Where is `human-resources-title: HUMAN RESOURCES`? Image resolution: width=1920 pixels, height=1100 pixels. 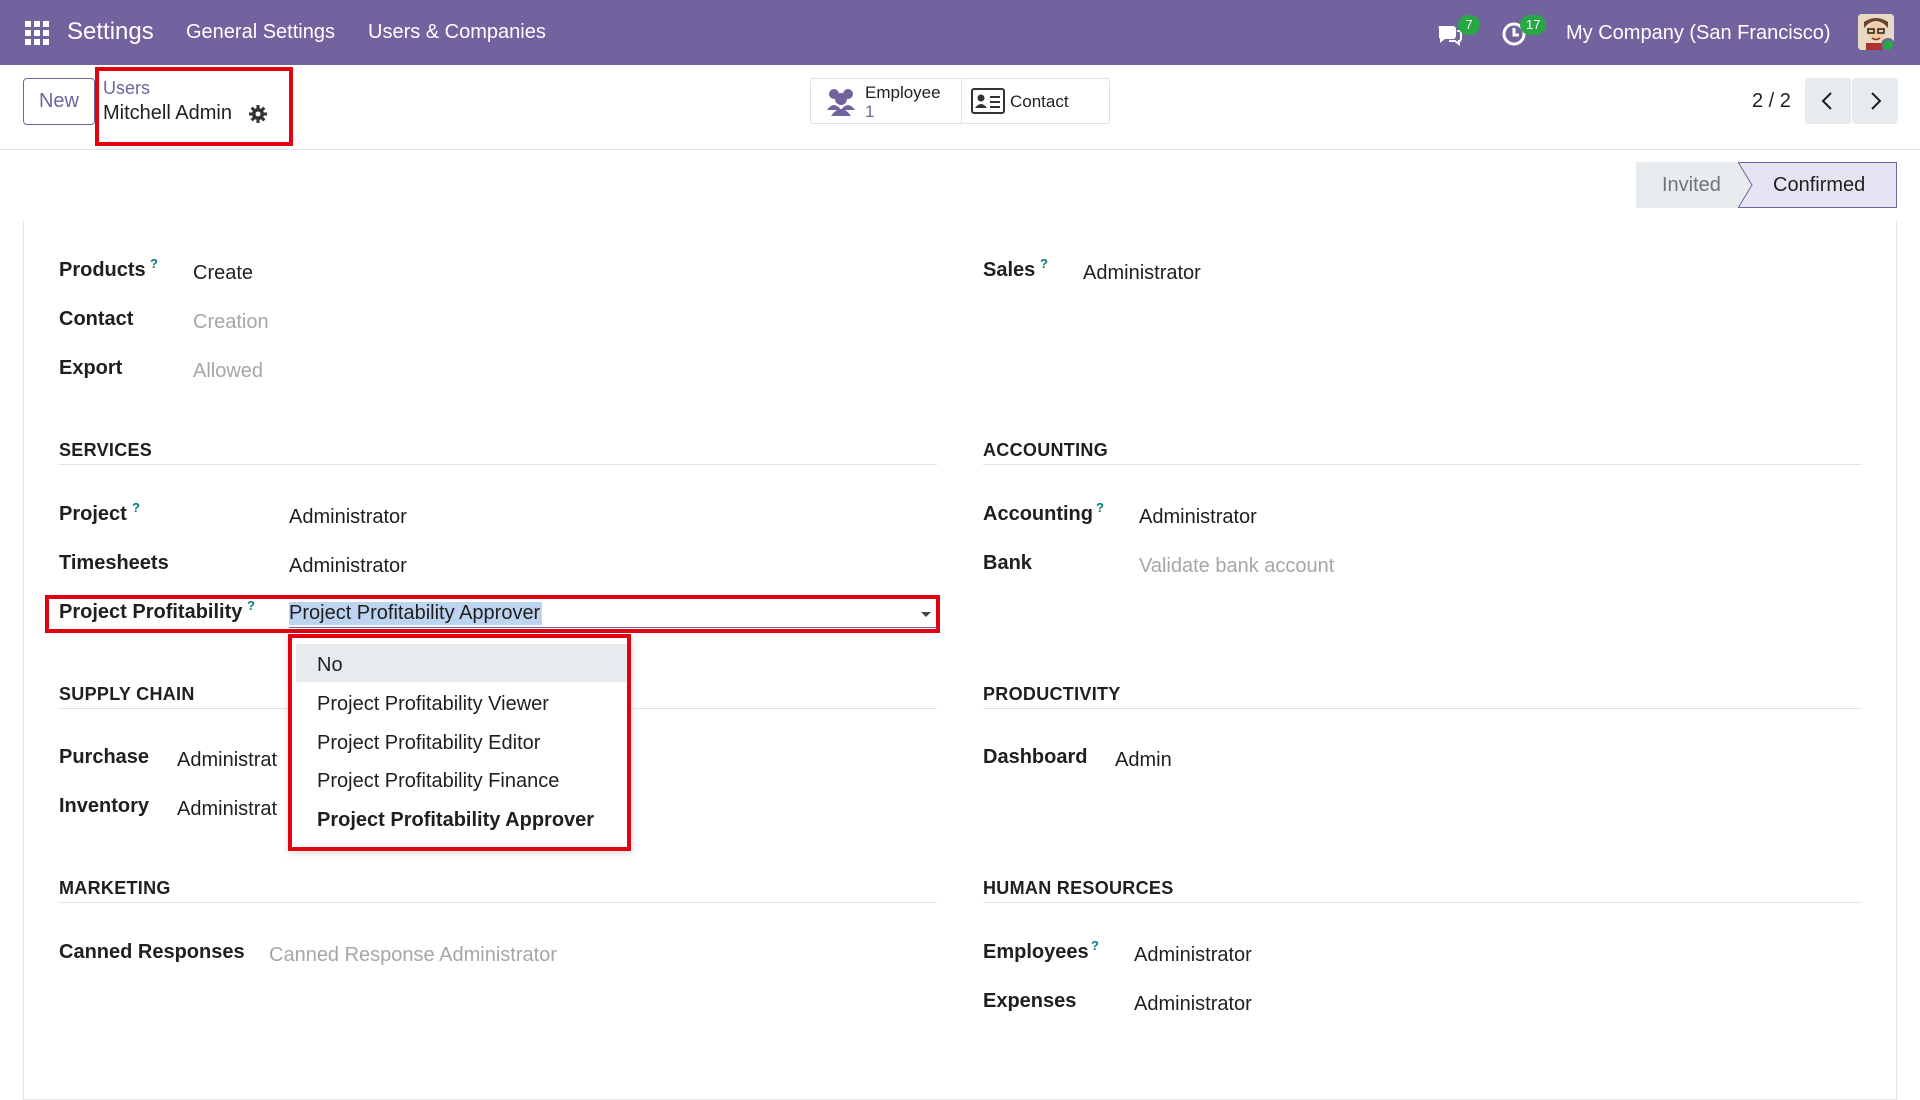
human-resources-title: HUMAN RESOURCES is located at coordinates (1078, 888).